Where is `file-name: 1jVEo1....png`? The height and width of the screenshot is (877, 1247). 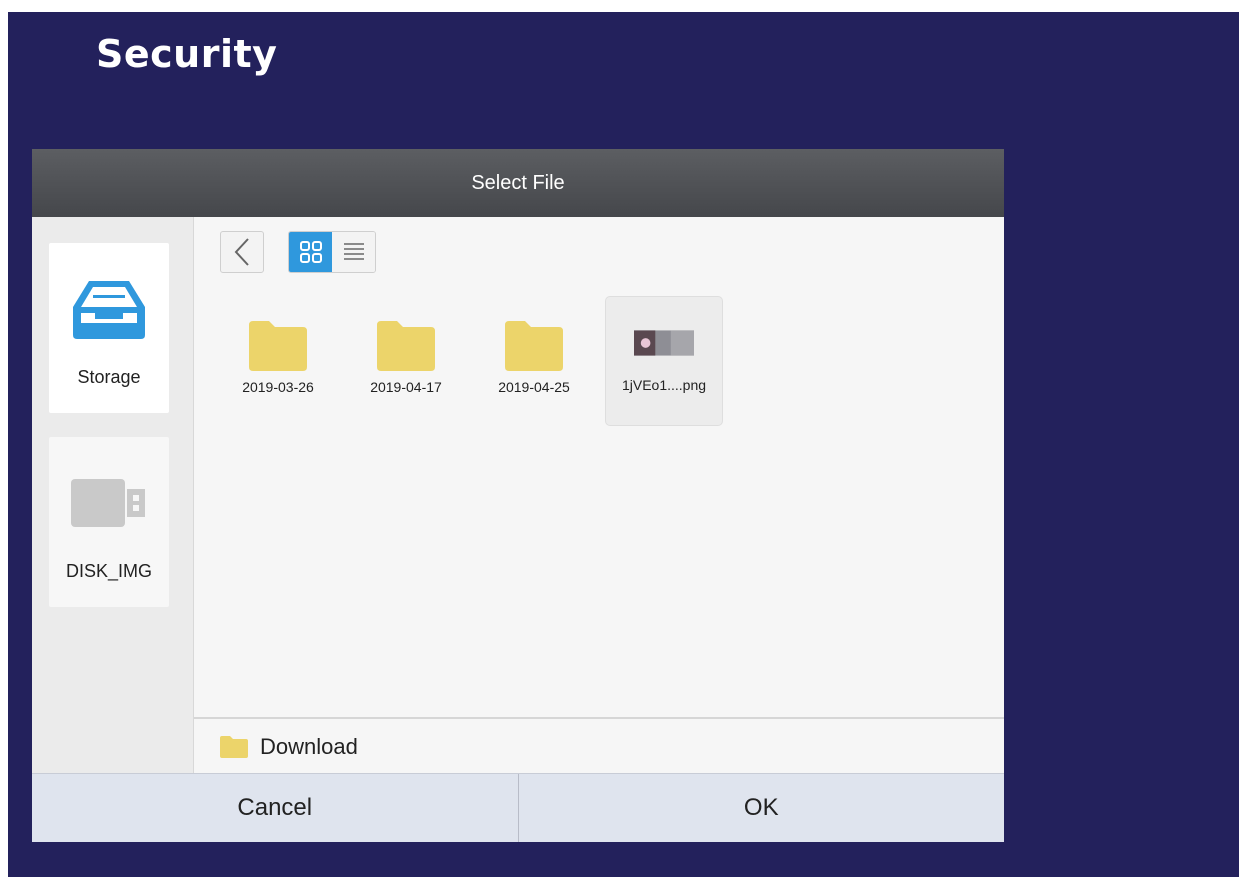 file-name: 1jVEo1....png is located at coordinates (664, 385).